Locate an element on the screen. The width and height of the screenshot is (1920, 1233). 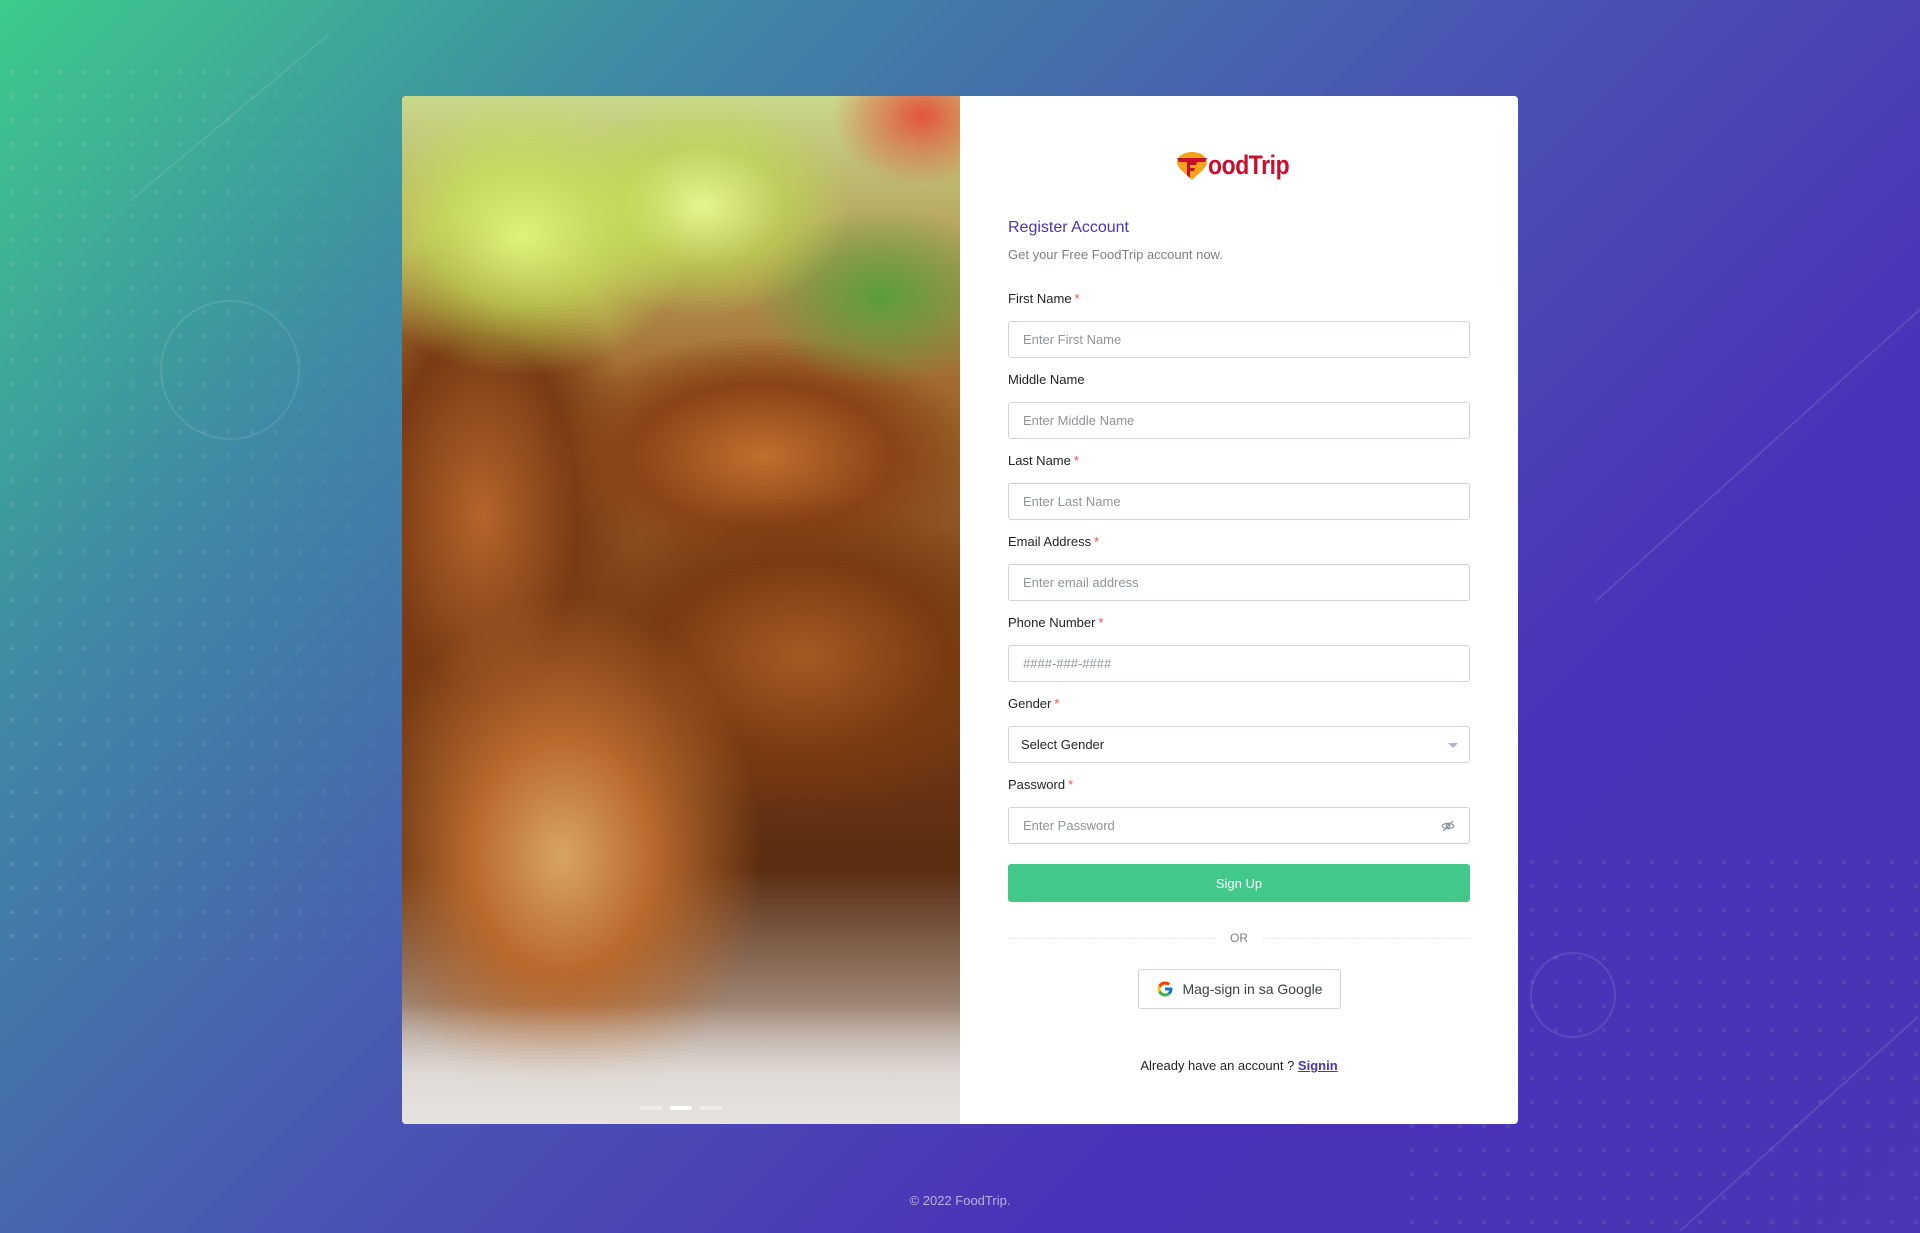
gender-label: Gender * is located at coordinates (1034, 703).